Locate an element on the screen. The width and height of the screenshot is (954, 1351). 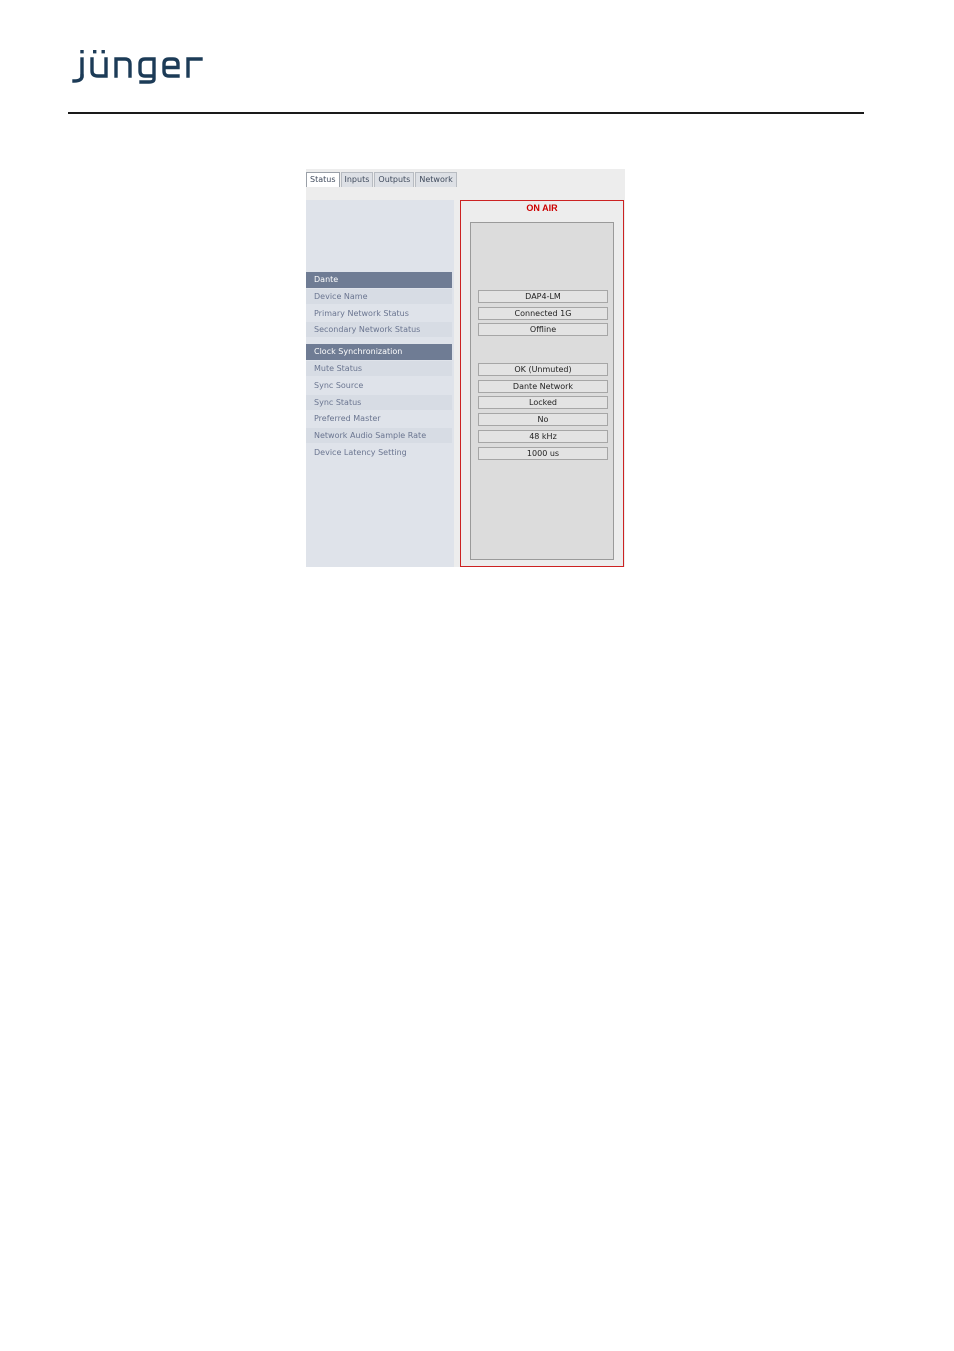
value-mute-status: OK (Unmuted) is located at coordinates (543, 369).